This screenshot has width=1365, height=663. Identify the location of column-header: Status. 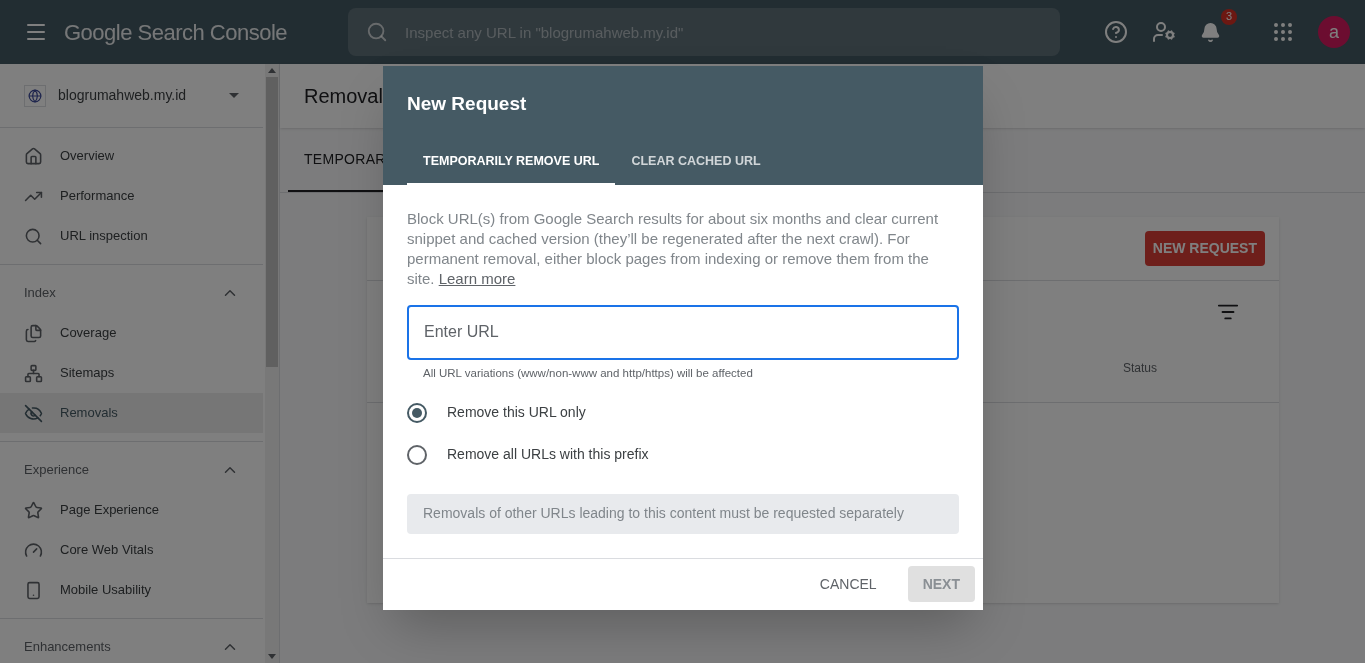
(1139, 368).